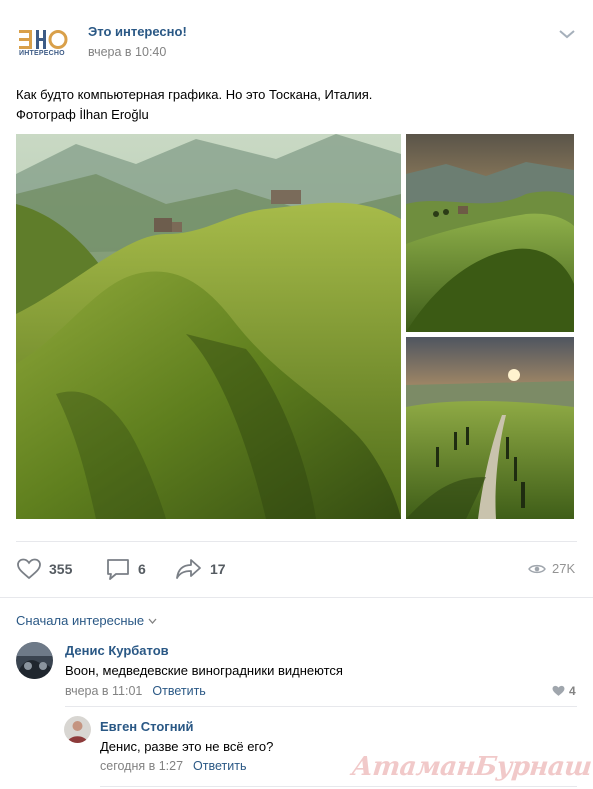 Image resolution: width=593 pixels, height=789 pixels. I want to click on comment-meta: вчера в 11:01 Ответить, so click(135, 691).